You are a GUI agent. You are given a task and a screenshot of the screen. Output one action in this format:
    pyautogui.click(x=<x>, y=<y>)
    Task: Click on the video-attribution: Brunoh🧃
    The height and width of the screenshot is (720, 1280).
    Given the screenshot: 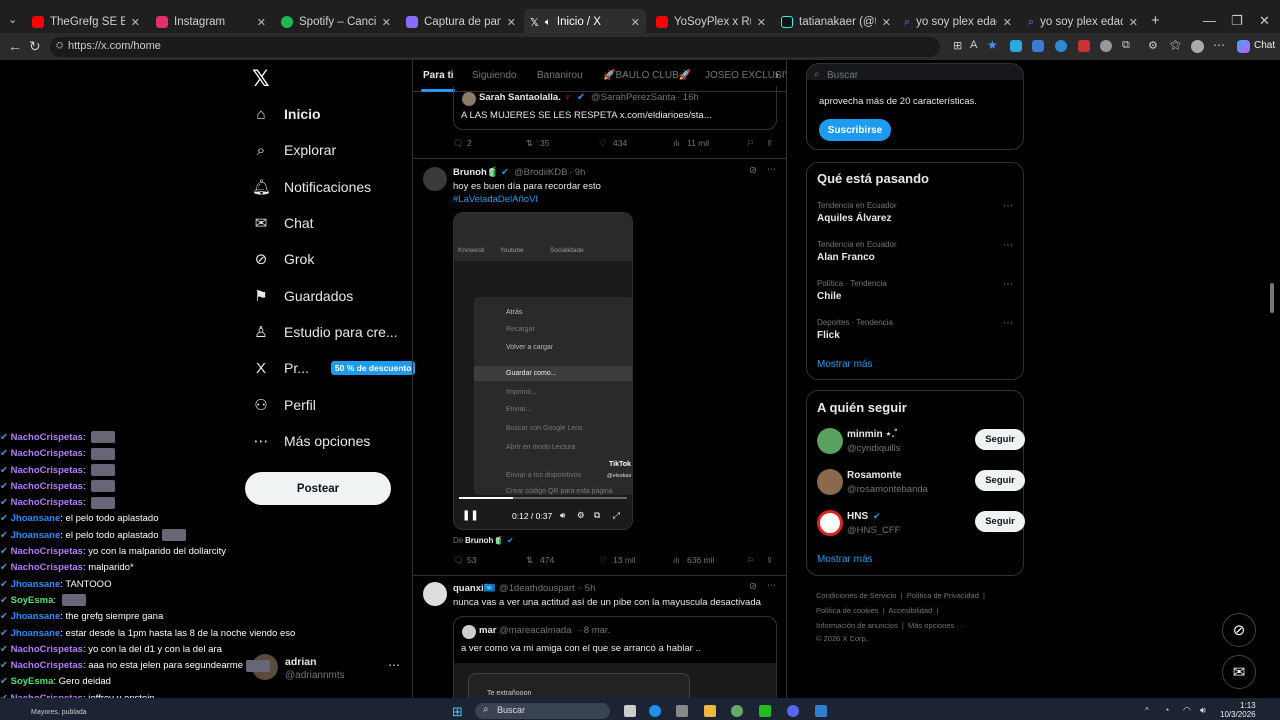 What is the action you would take?
    pyautogui.click(x=484, y=540)
    